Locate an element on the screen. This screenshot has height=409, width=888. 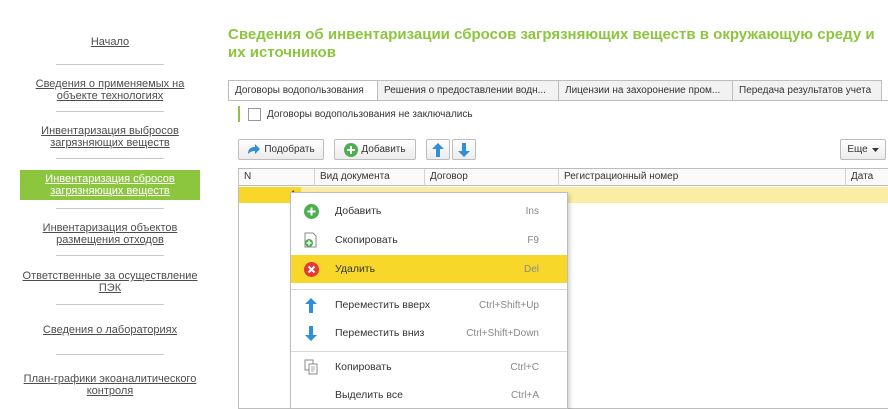
menu-item-shortcut: Ctrl+Shift+Down is located at coordinates (502, 333).